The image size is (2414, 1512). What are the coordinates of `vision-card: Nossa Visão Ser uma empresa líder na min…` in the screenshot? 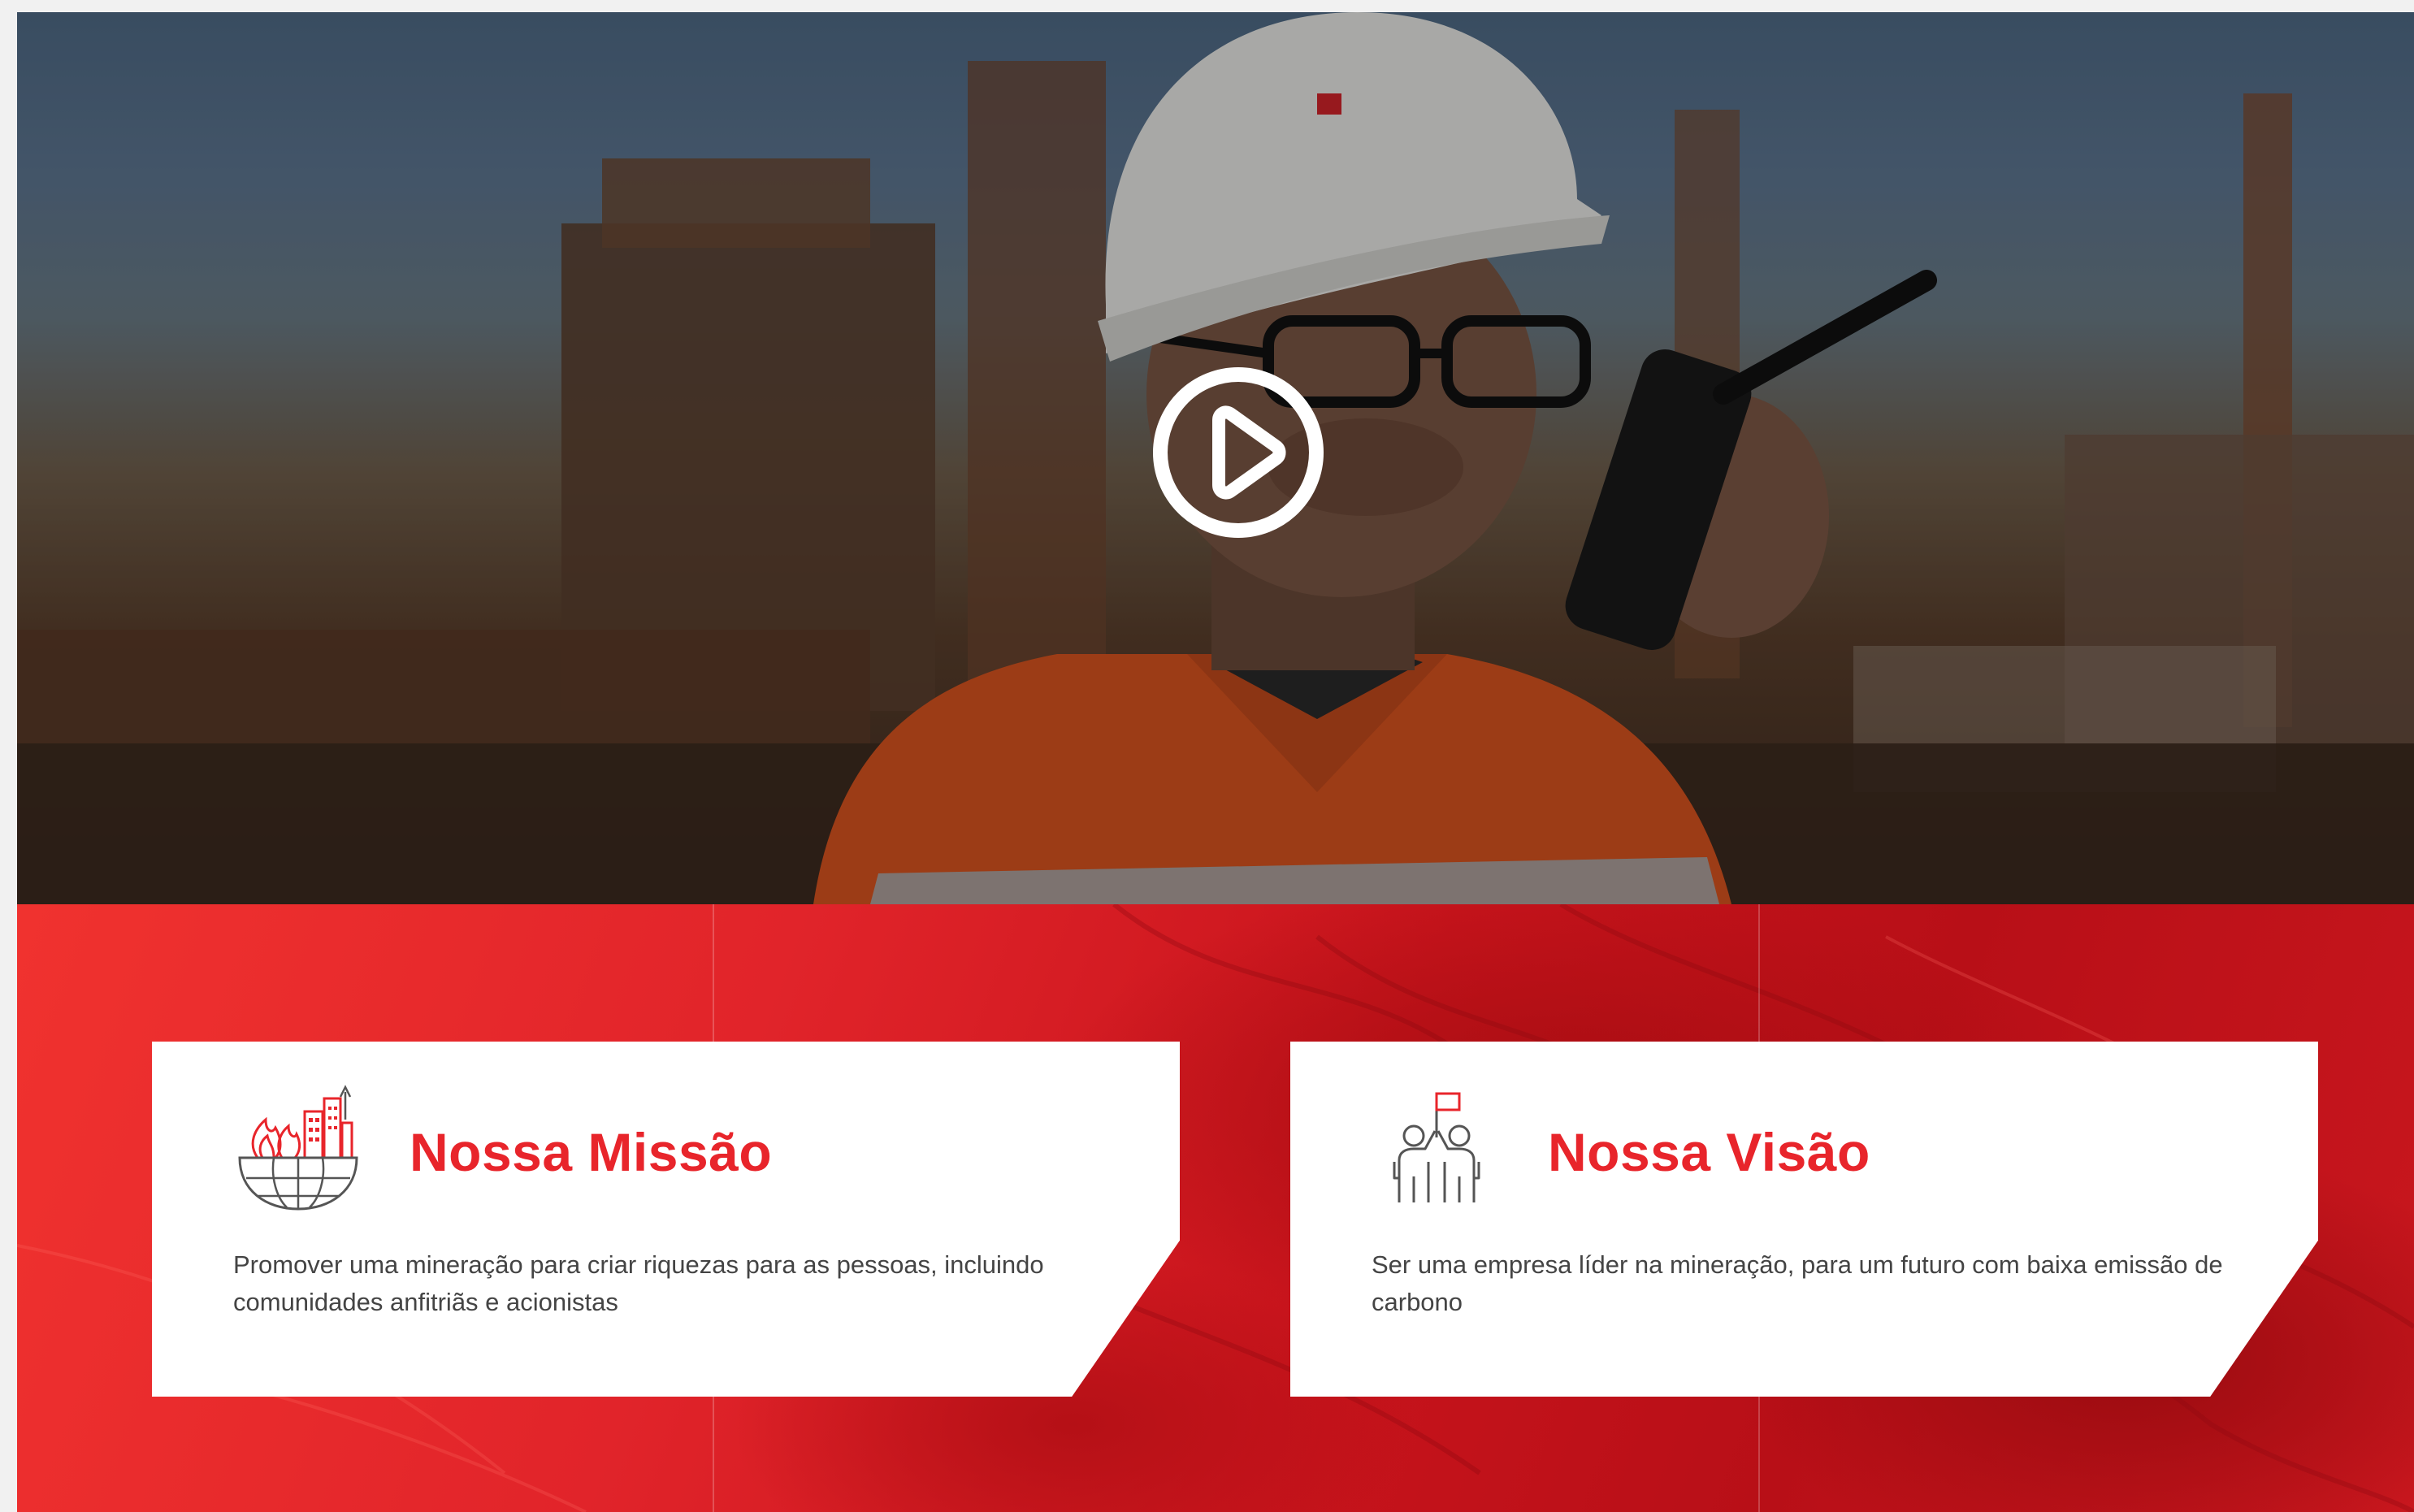 It's located at (1804, 1219).